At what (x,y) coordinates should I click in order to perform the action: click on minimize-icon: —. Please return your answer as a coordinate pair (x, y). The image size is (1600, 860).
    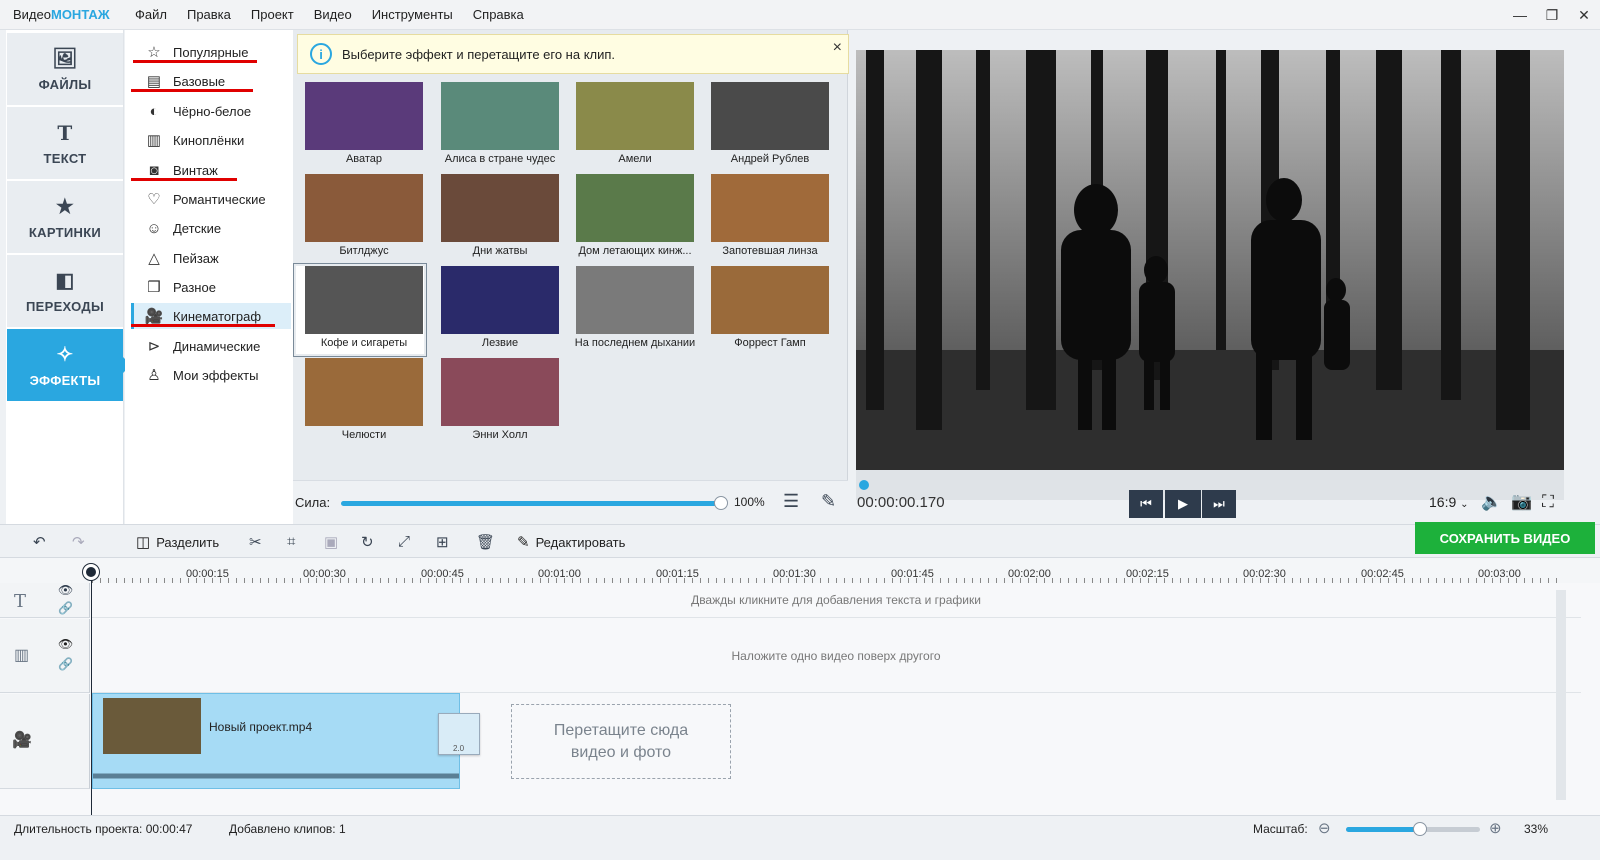
    Looking at the image, I should click on (1520, 15).